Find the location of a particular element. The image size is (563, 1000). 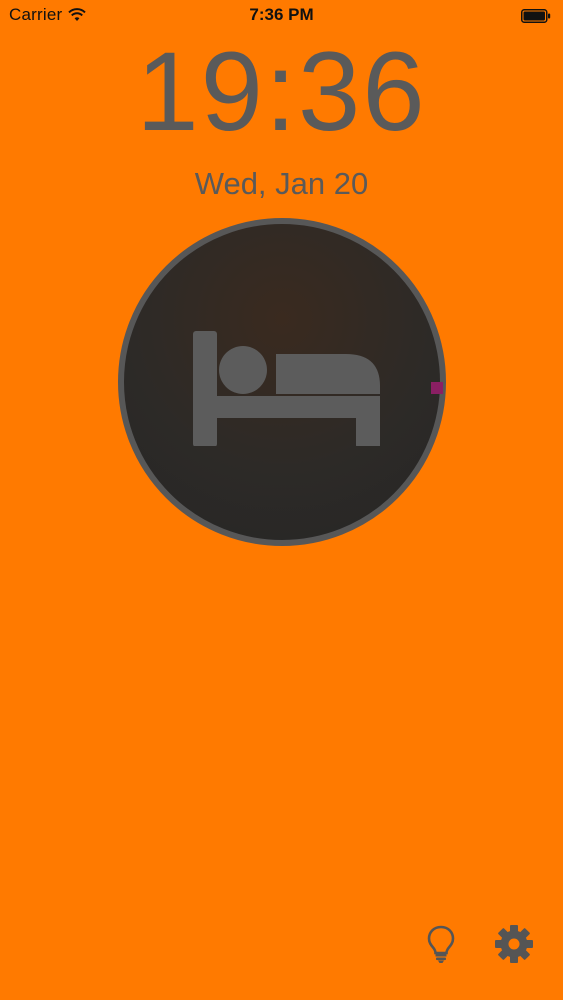

battery-icon is located at coordinates (536, 18).